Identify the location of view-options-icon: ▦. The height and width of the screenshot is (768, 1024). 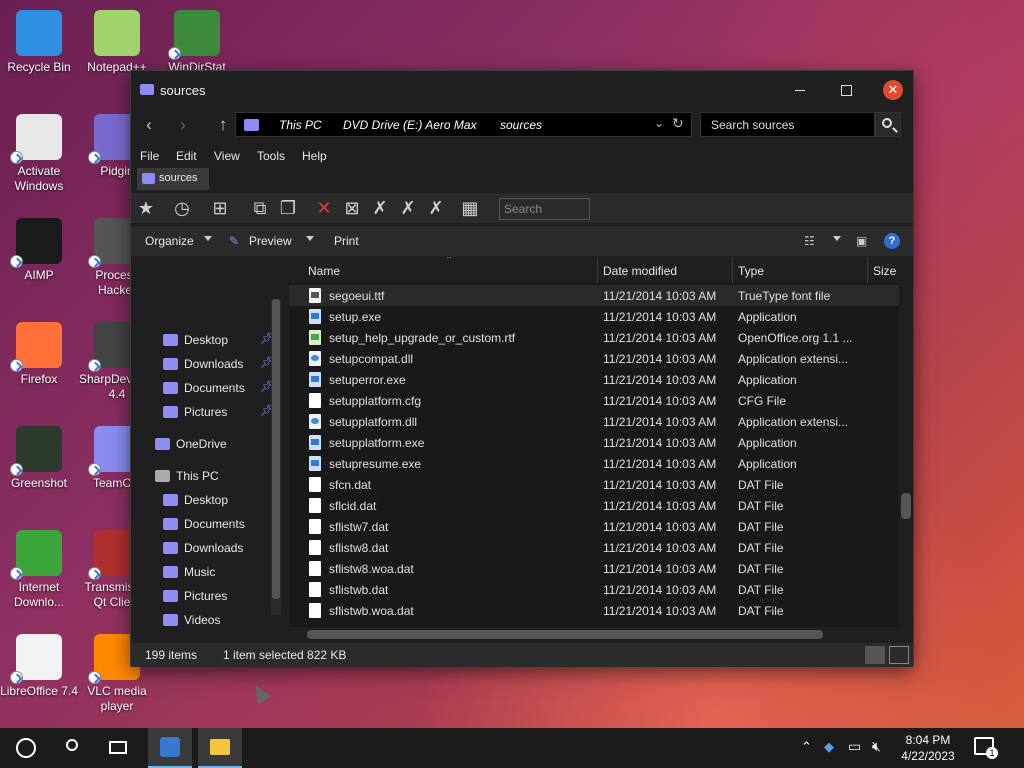
(470, 208).